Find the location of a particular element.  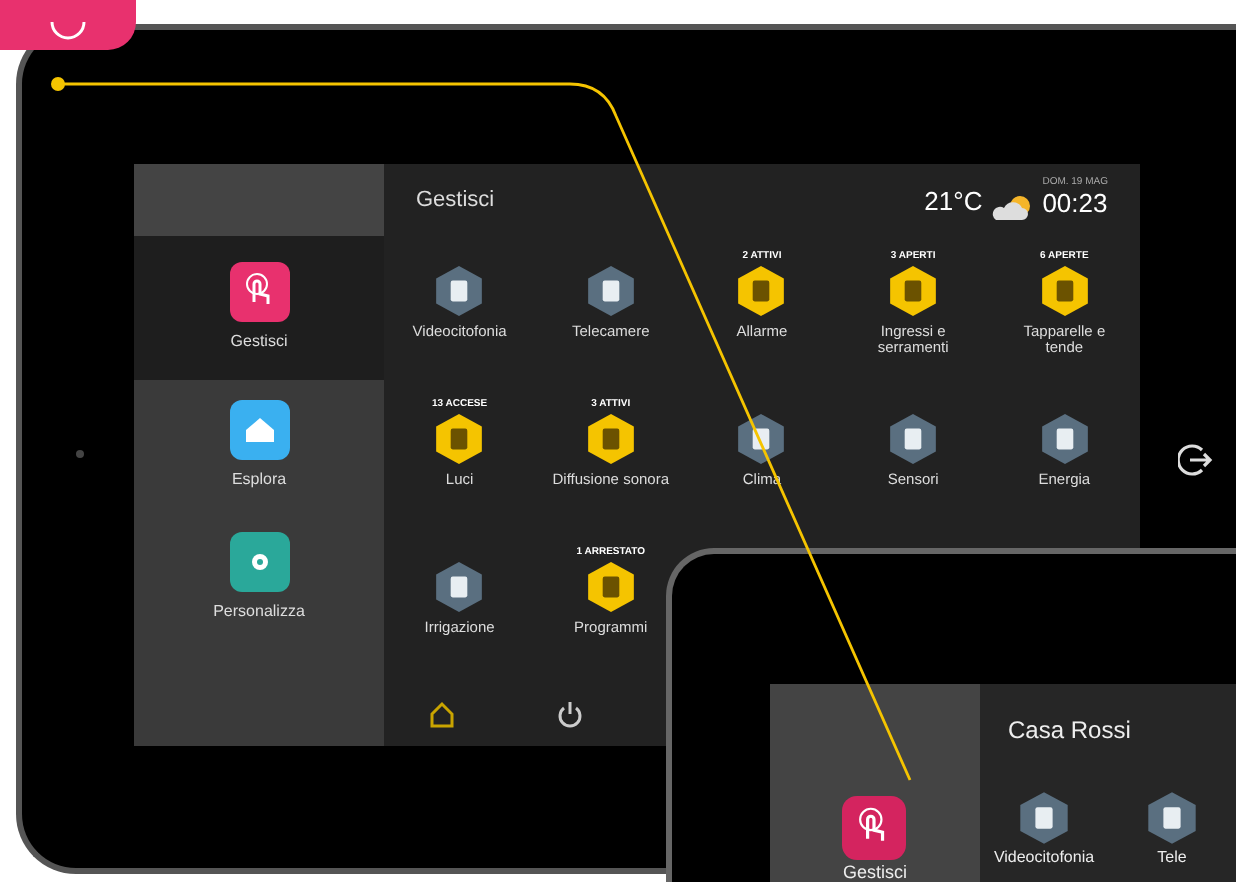

sidebar-item: Personalizza is located at coordinates (259, 578).